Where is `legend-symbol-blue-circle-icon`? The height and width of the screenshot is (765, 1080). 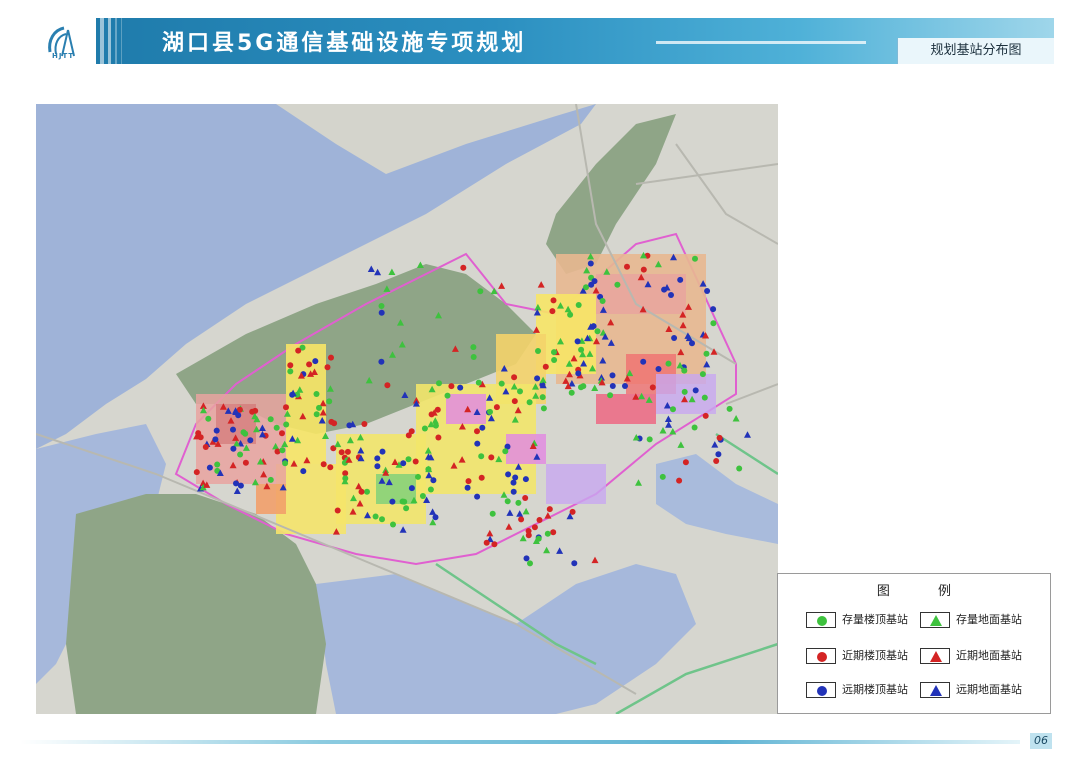 legend-symbol-blue-circle-icon is located at coordinates (821, 690).